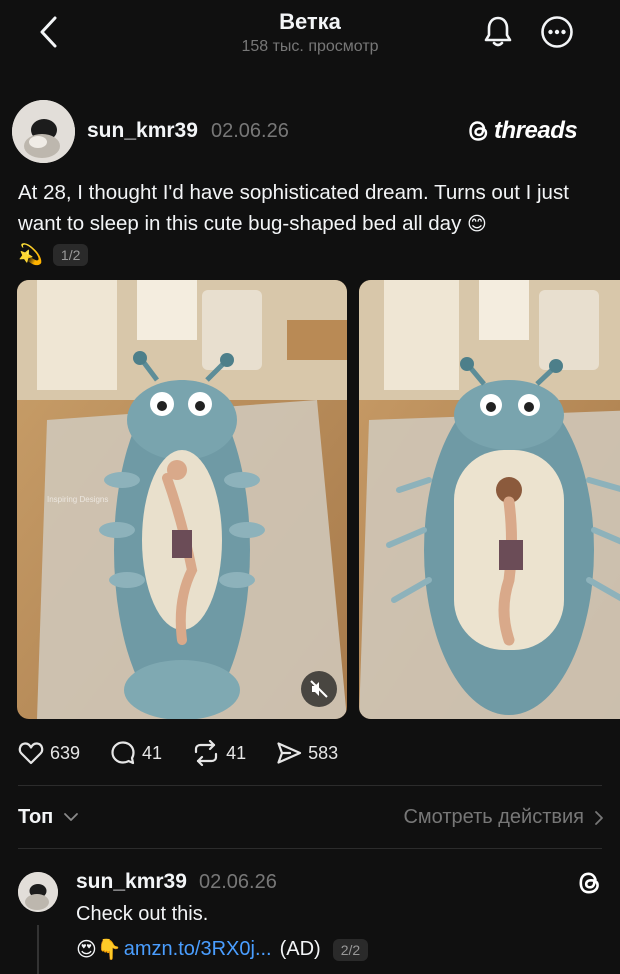 This screenshot has height=974, width=620. Describe the element at coordinates (131, 882) in the screenshot. I see `reply-username: sun_kmr39` at that location.